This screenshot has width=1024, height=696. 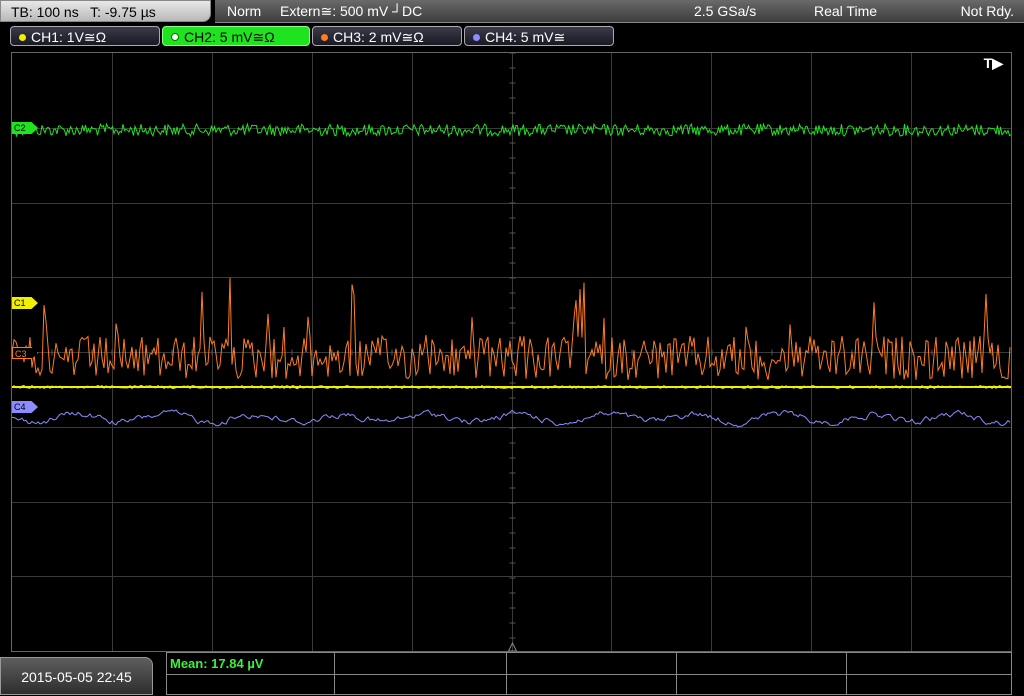 I want to click on ch2-dot-icon, so click(x=175, y=37).